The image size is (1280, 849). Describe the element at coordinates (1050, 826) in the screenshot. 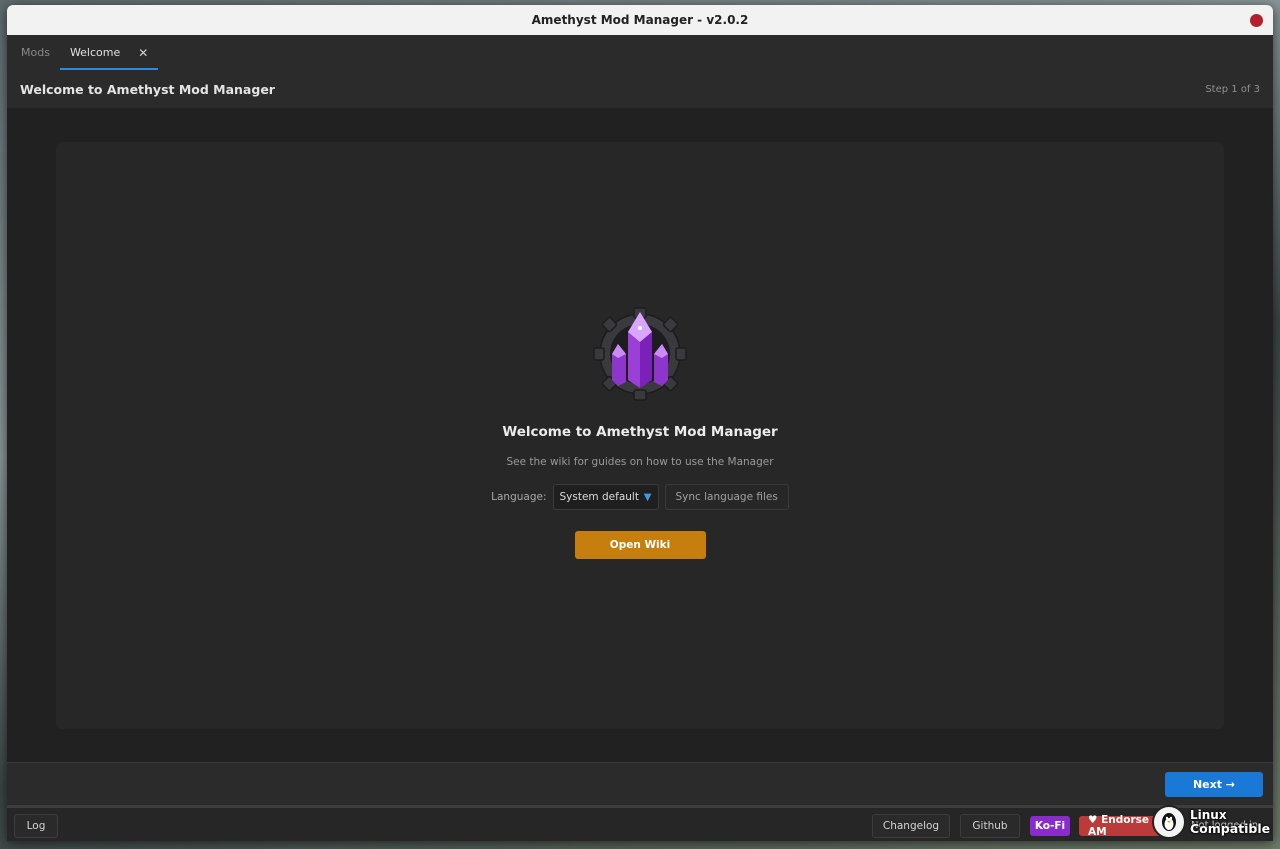

I see `kofi-button: Ko-Fi` at that location.